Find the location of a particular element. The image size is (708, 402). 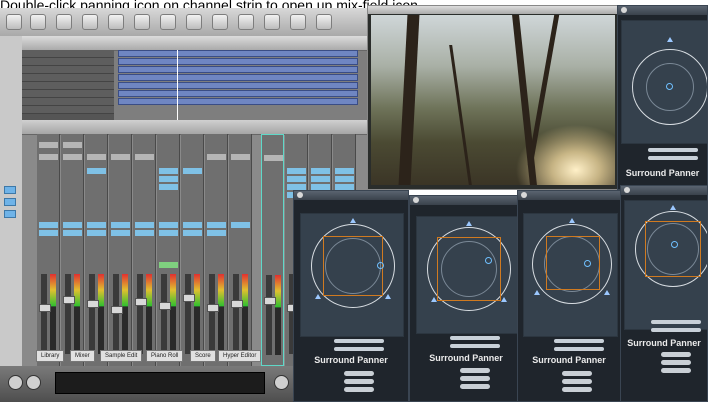

record-button is located at coordinates (281, 382).